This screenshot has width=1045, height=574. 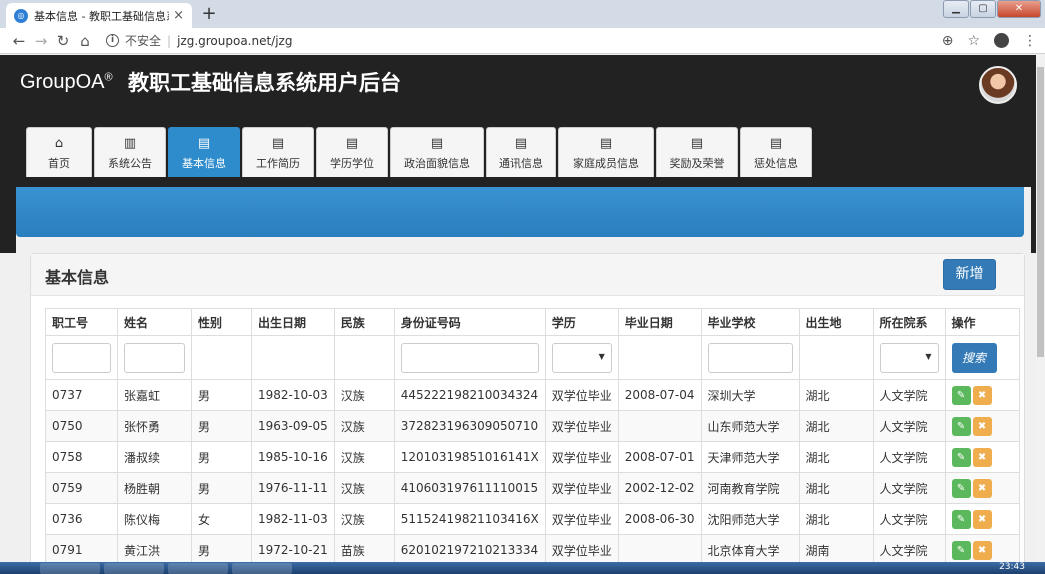 I want to click on os-taskbar: 23:43, so click(x=522, y=568).